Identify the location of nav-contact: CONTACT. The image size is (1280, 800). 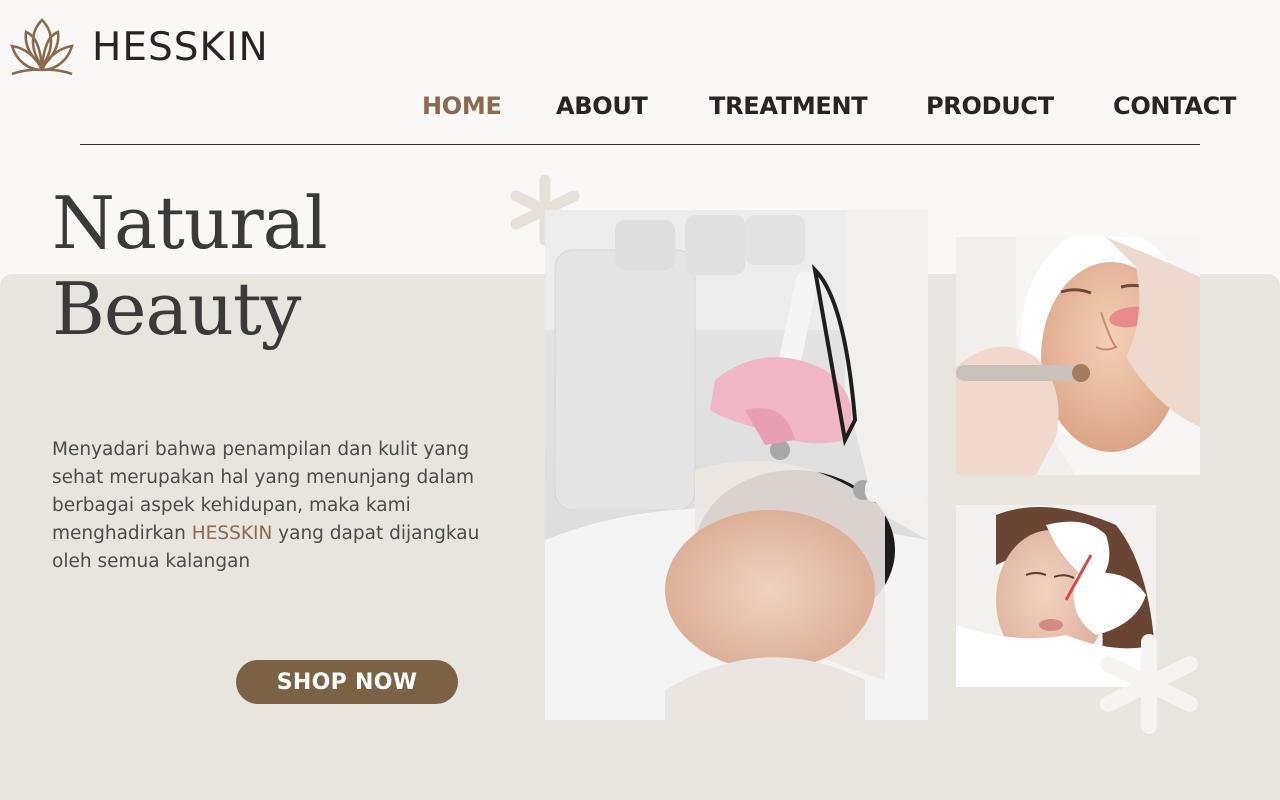
(1174, 106).